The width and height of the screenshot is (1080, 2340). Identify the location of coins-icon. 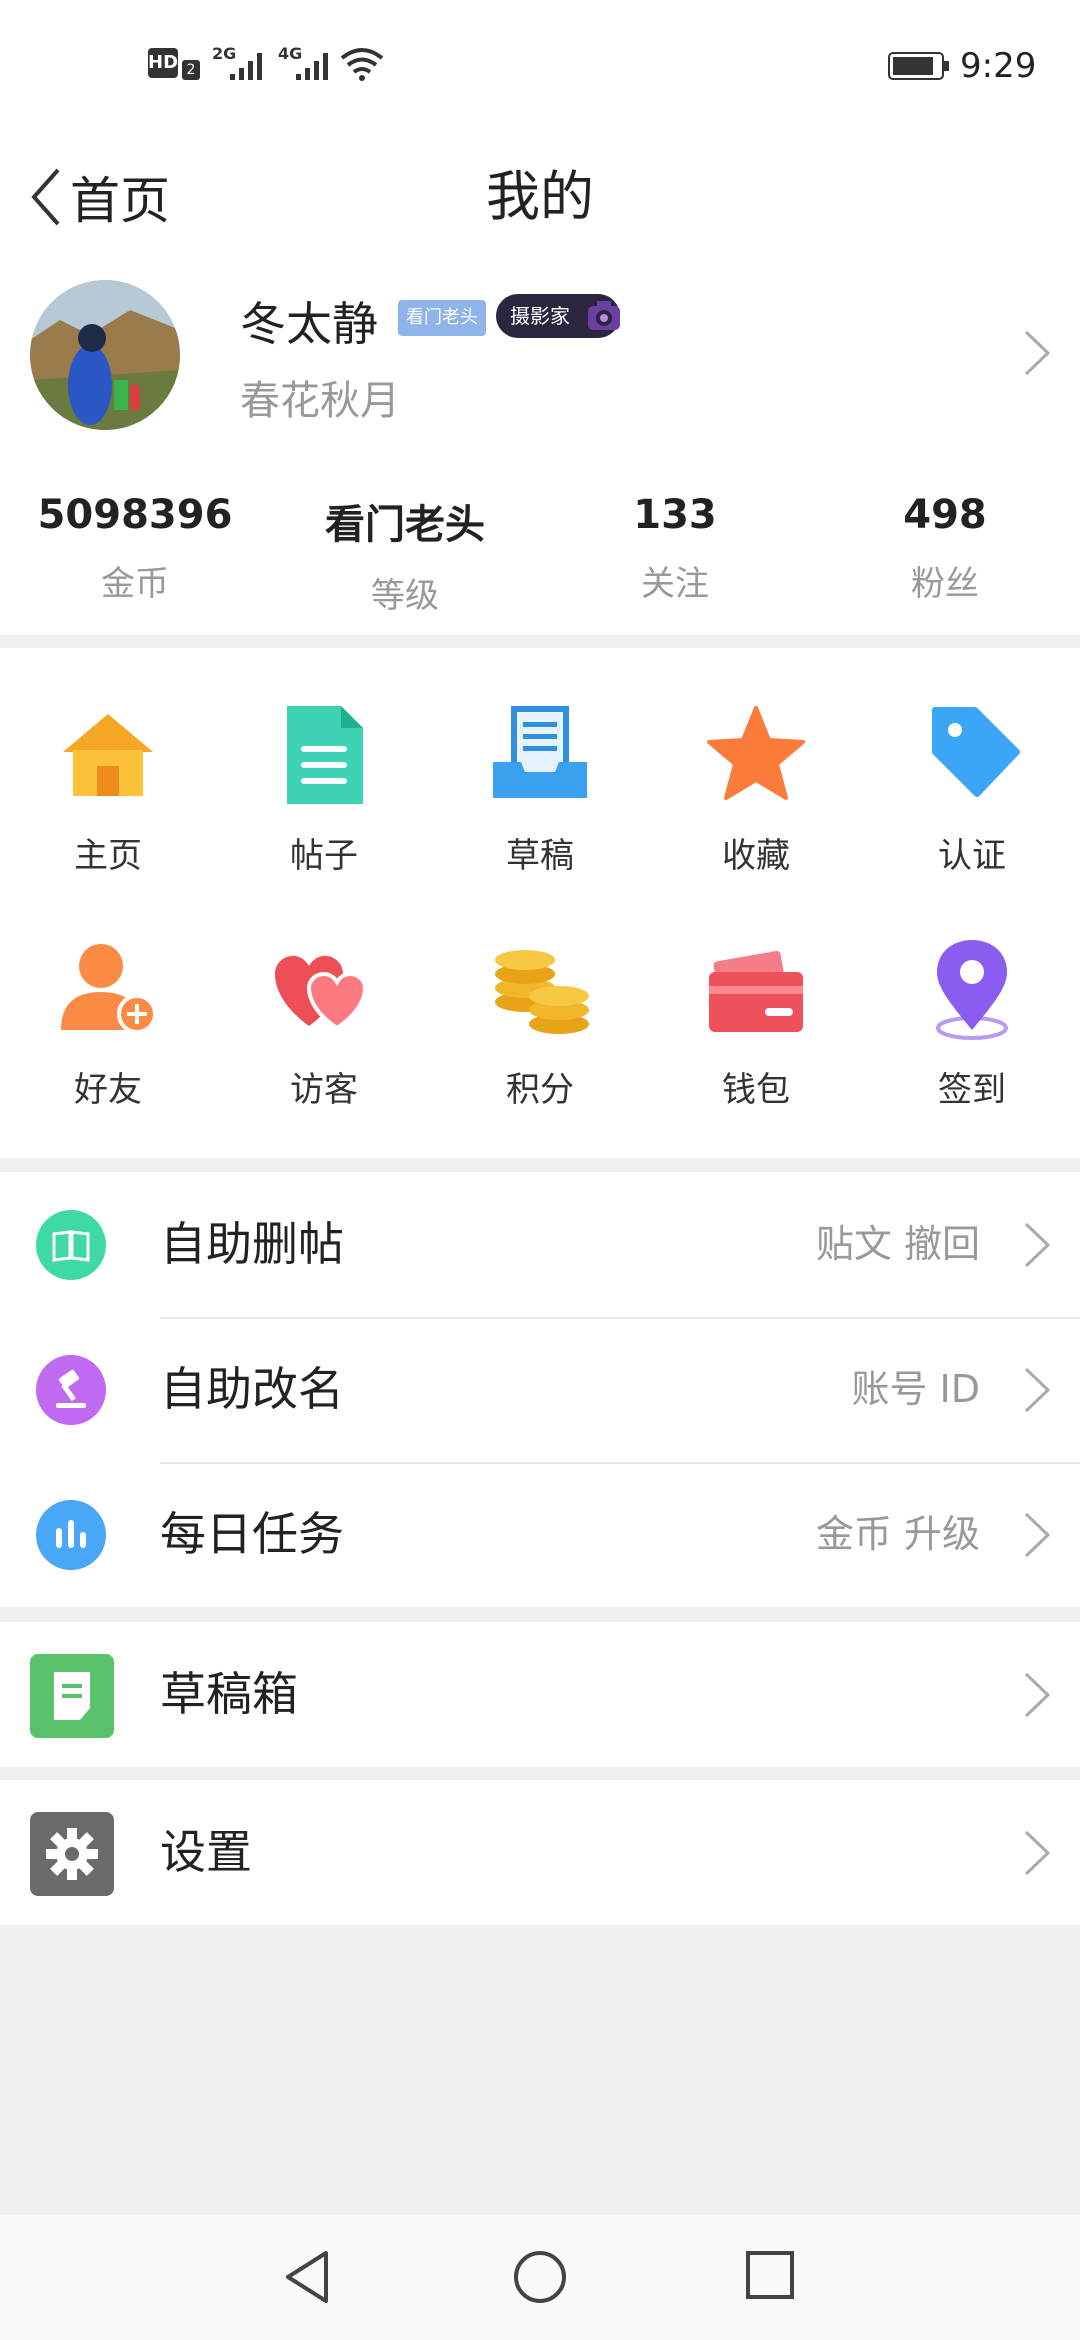
(542, 992).